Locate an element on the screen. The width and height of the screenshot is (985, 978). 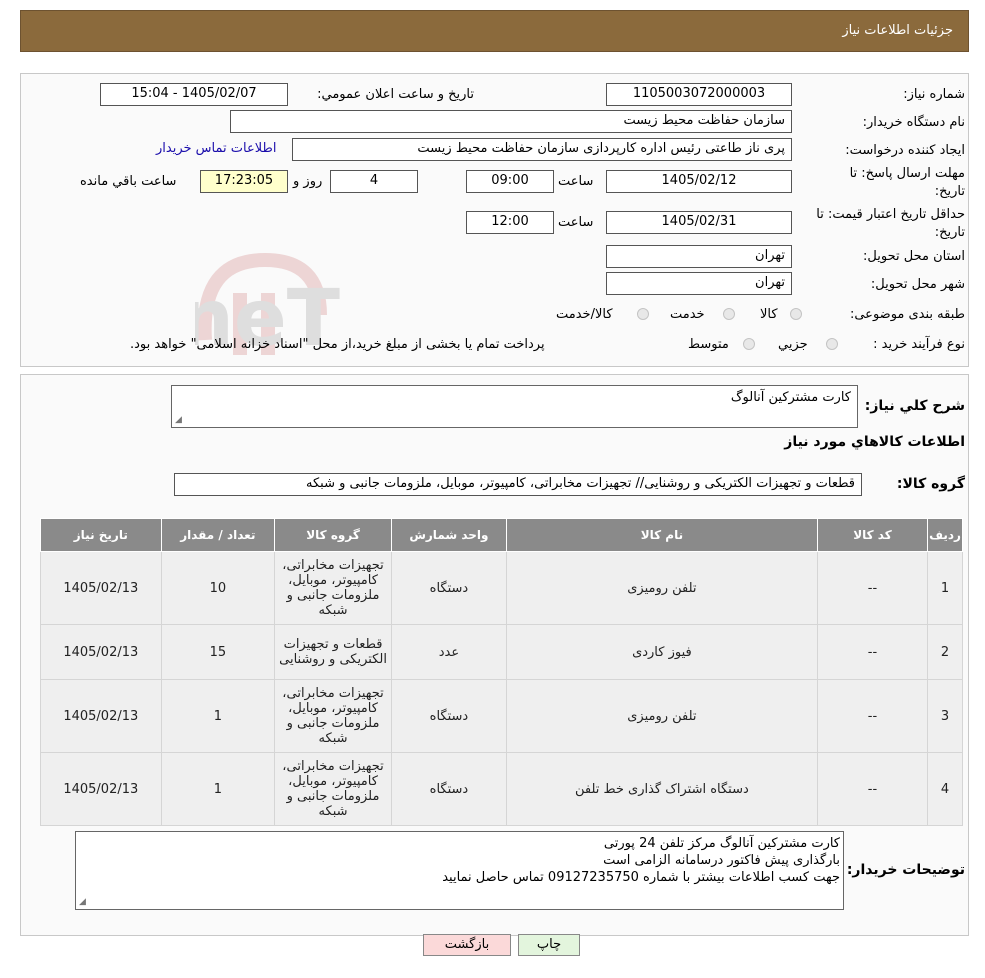
category-radio-service is located at coordinates (729, 314).